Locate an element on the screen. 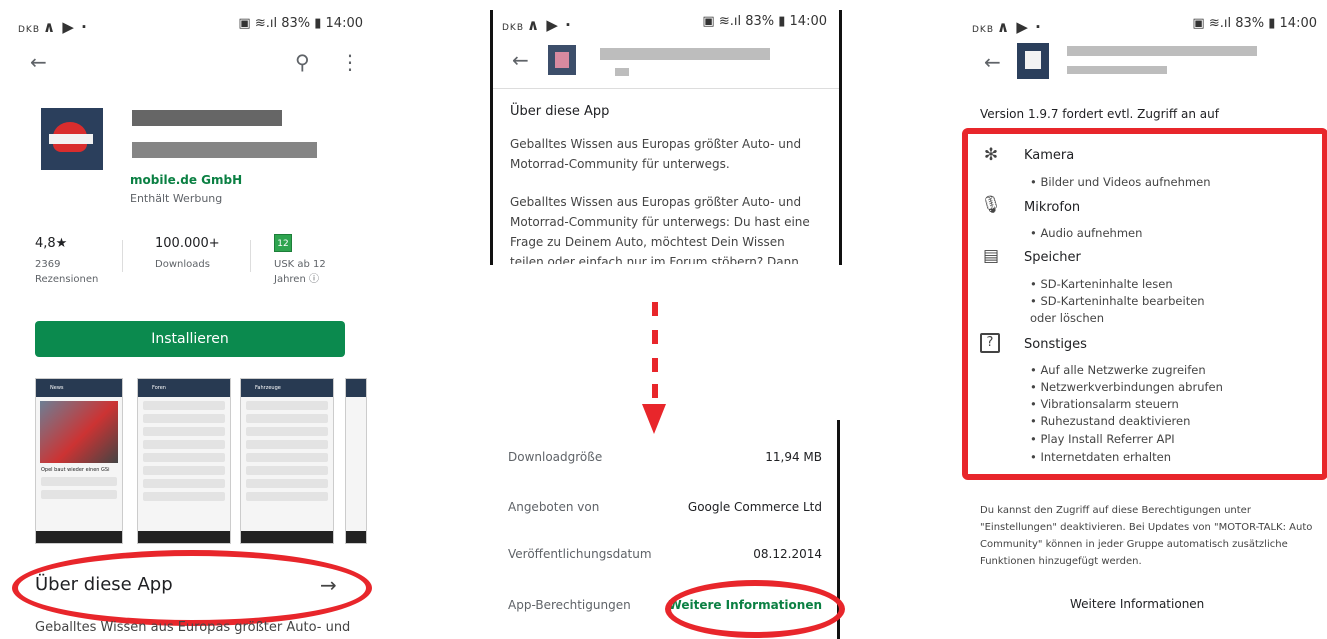 Image resolution: width=1327 pixels, height=639 pixels. screenshot-thumbnail-partial is located at coordinates (356, 461).